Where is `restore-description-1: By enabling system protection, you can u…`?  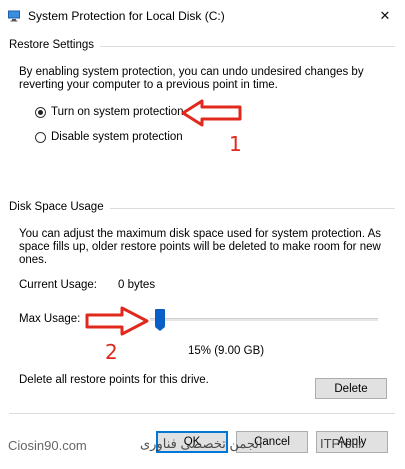
restore-description-1: By enabling system protection, you can u… is located at coordinates (191, 72).